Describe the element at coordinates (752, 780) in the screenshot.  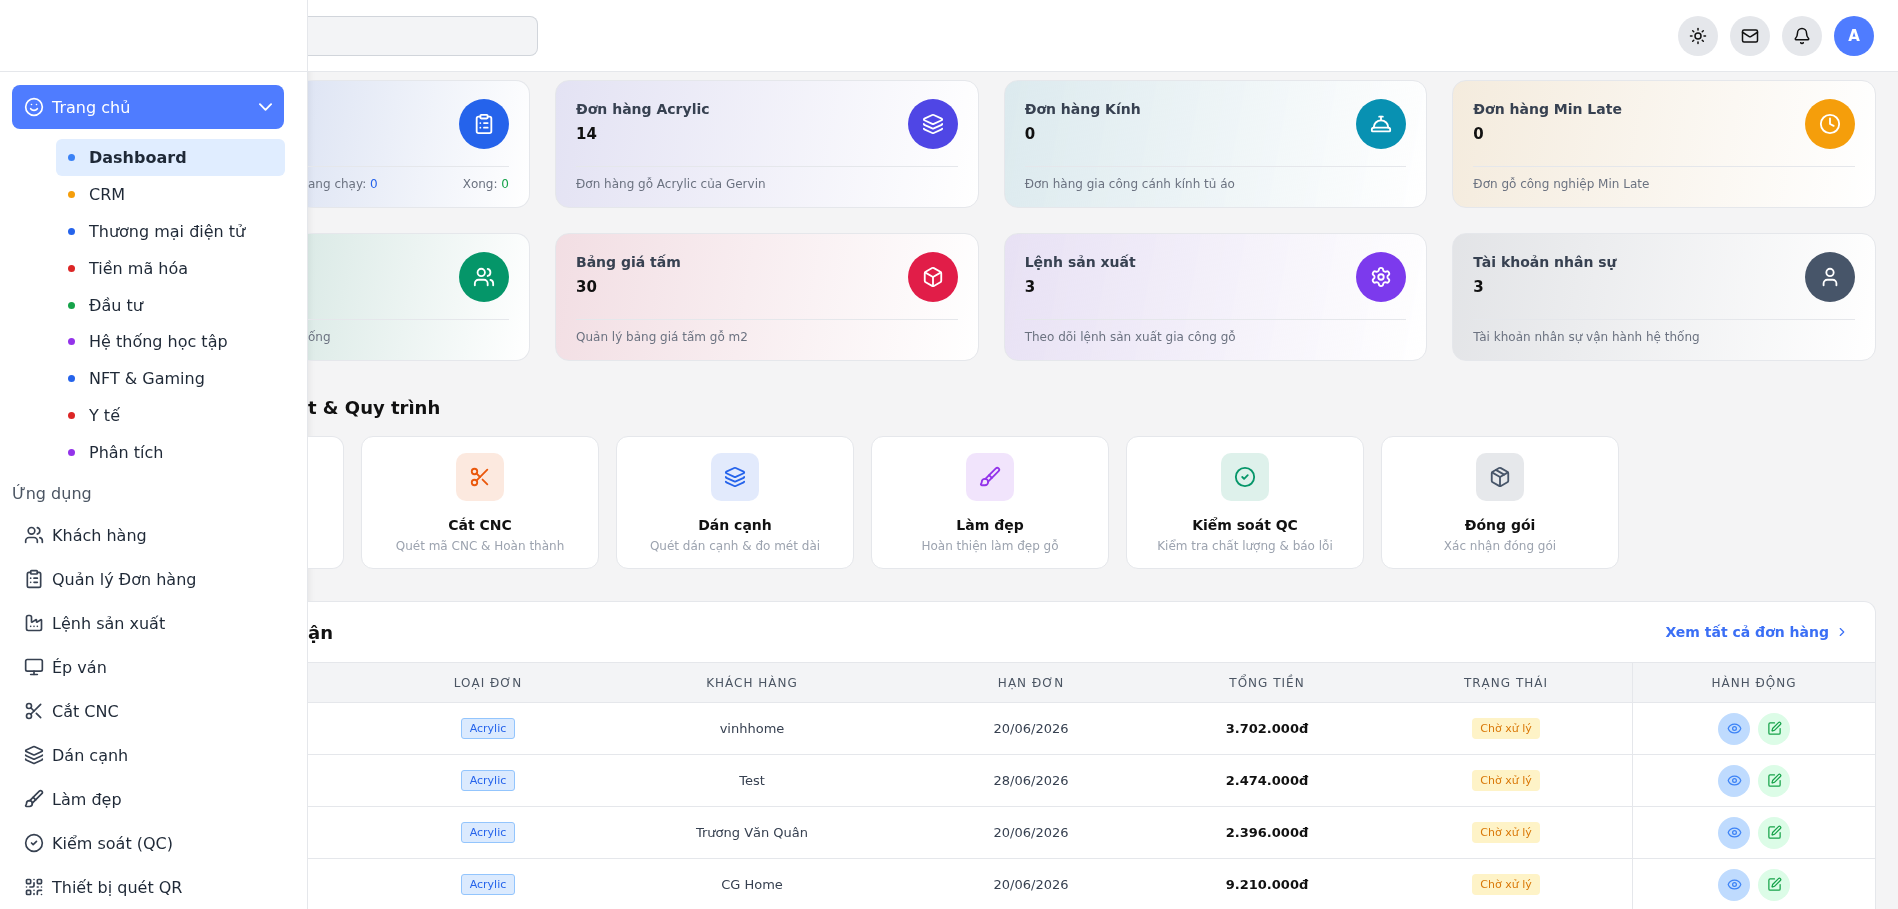
I see `table-cell-text: Test` at that location.